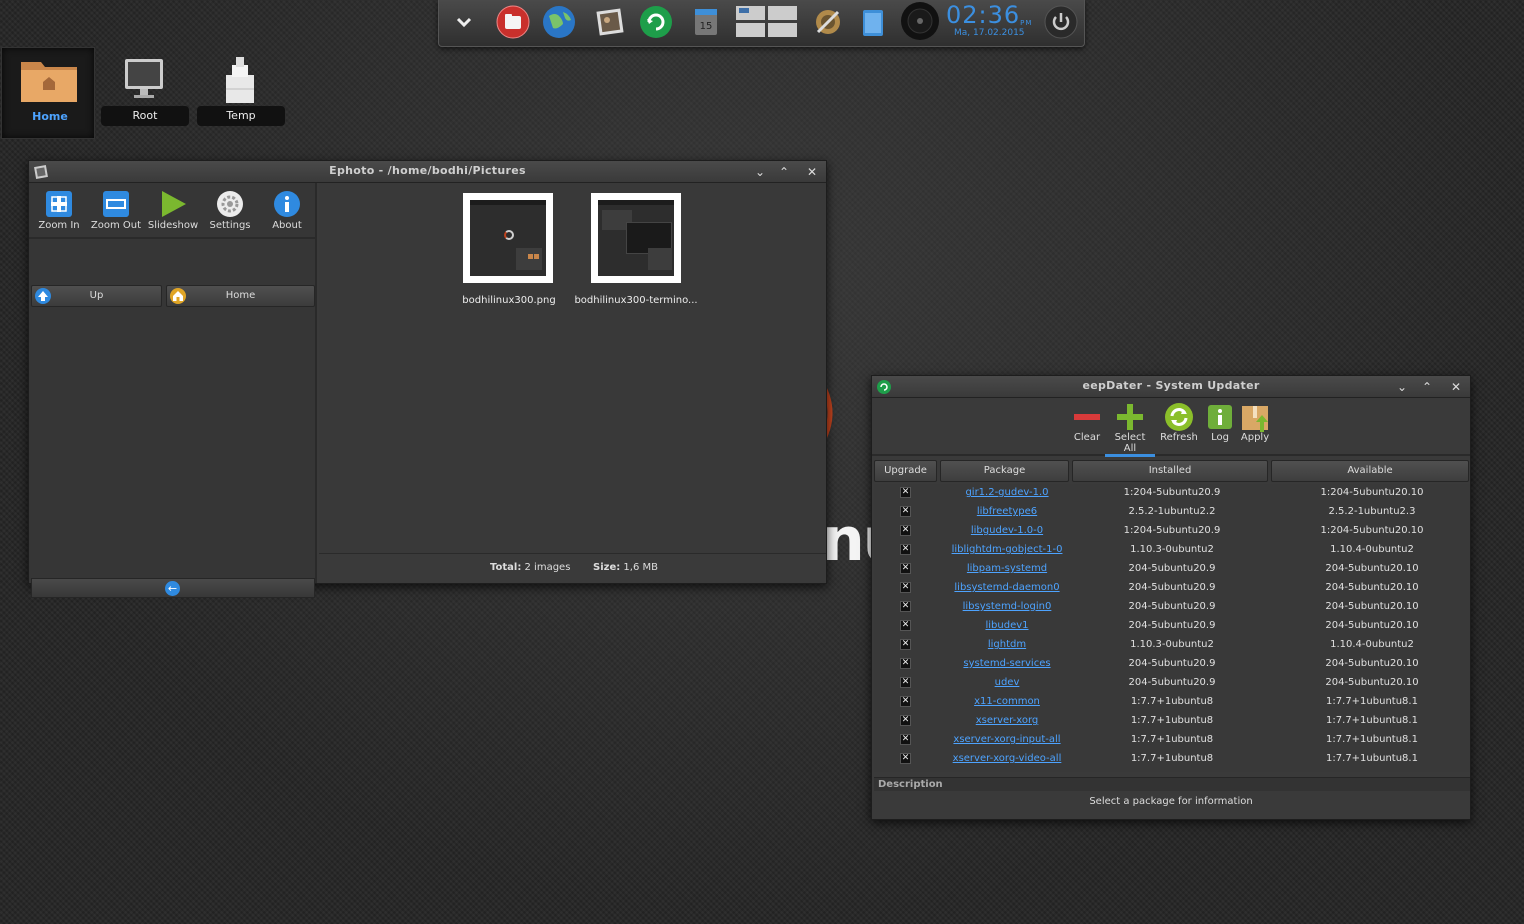 The height and width of the screenshot is (924, 1524). I want to click on about-button: About, so click(287, 211).